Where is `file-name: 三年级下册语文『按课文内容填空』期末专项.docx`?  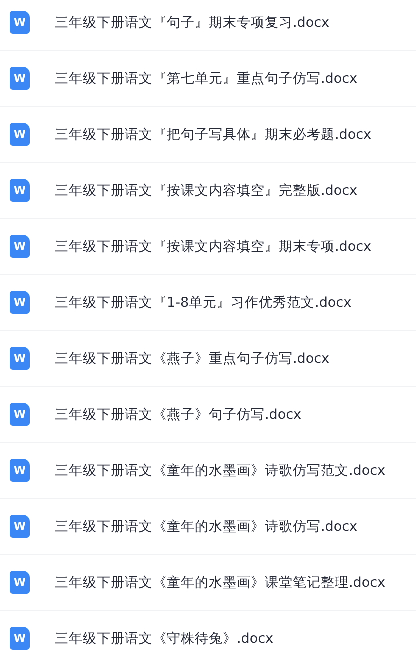 file-name: 三年级下册语文『按课文内容填空』期末专项.docx is located at coordinates (213, 247).